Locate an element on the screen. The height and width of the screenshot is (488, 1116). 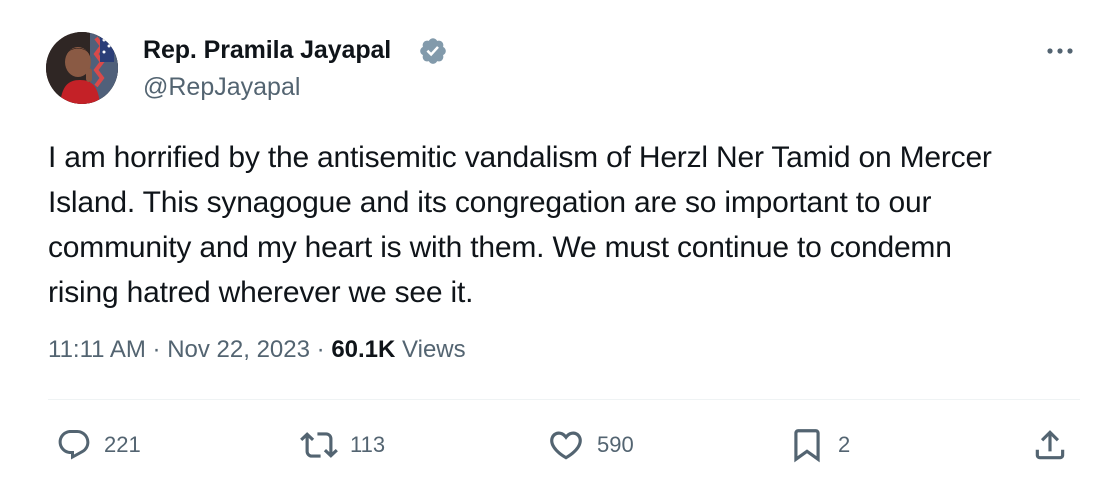
reply-icon is located at coordinates (74, 445).